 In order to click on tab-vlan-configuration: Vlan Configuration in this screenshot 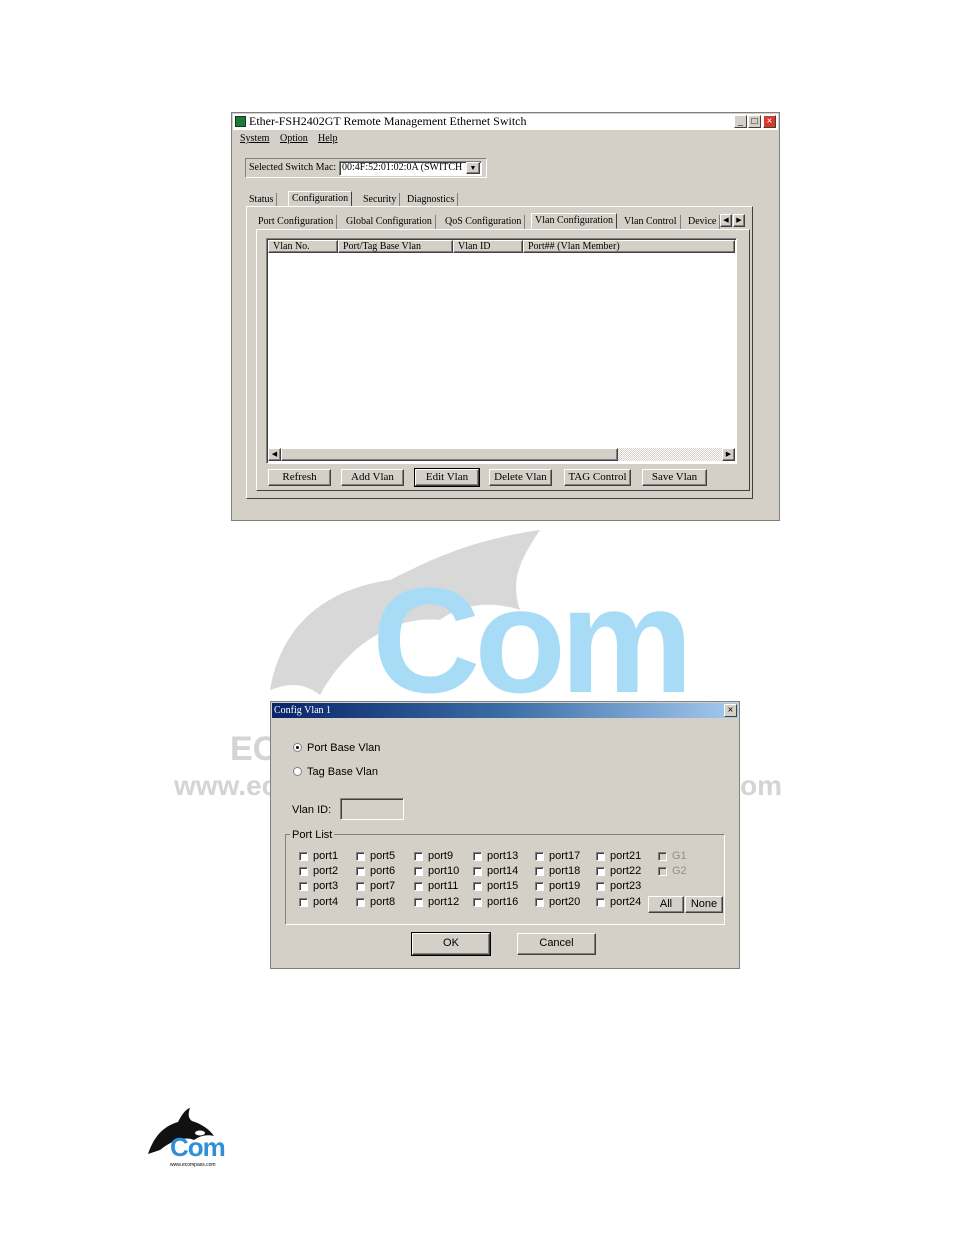, I will do `click(574, 221)`.